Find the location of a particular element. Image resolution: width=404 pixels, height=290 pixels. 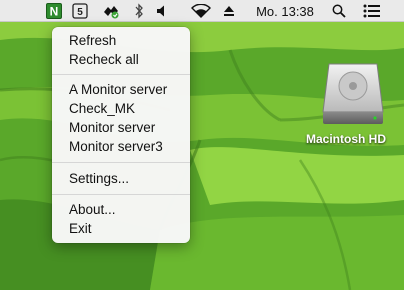

nagstamon-icon: N is located at coordinates (54, 11).